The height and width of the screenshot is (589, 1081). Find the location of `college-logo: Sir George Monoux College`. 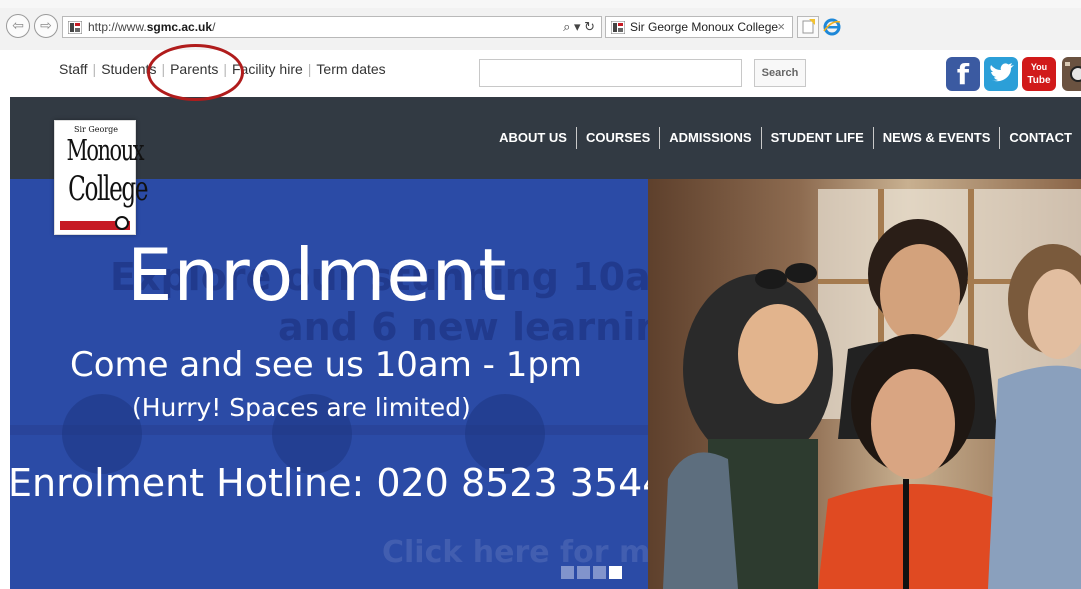

college-logo: Sir George Monoux College is located at coordinates (101, 177).